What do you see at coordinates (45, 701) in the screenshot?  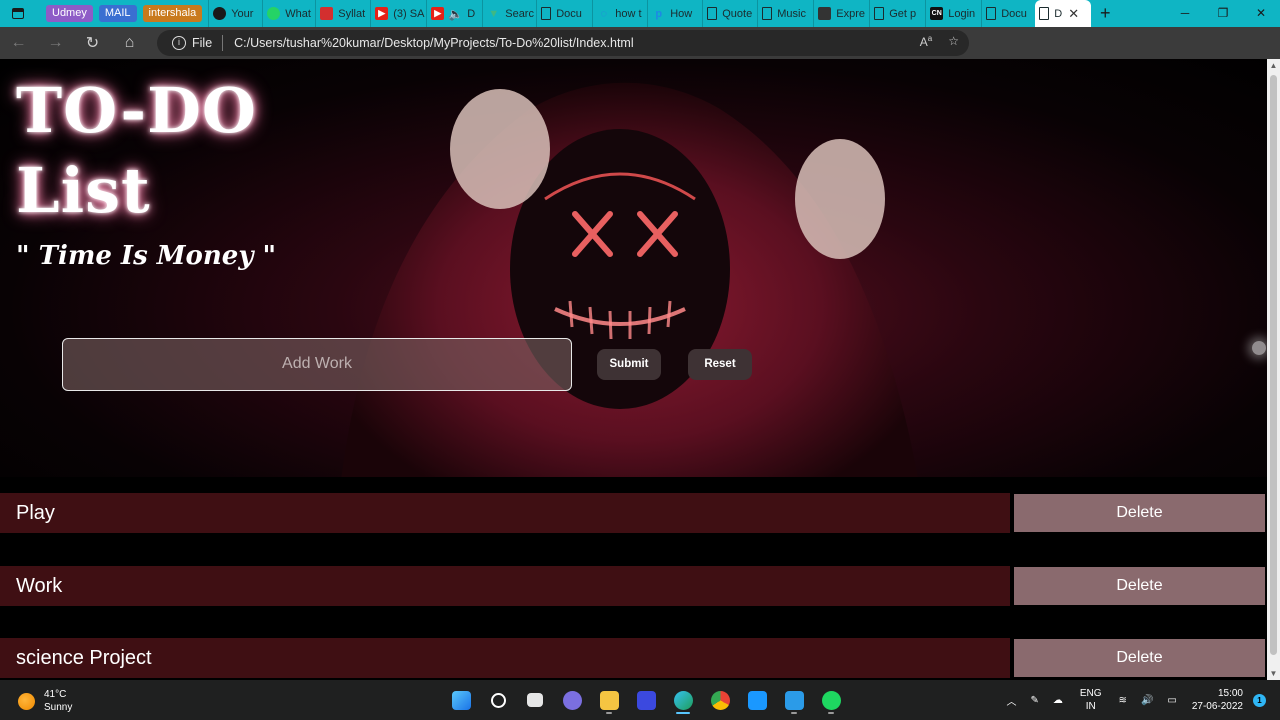 I see `weather-widget: 41°C Sunny` at bounding box center [45, 701].